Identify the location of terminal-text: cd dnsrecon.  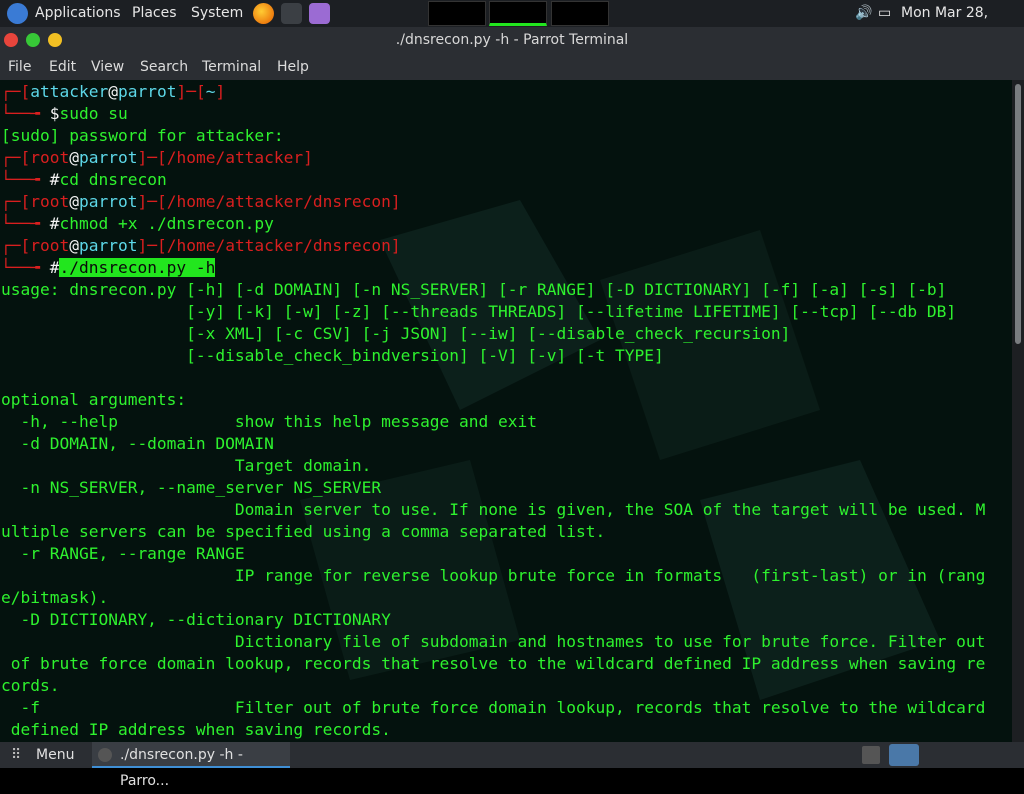
(113, 179).